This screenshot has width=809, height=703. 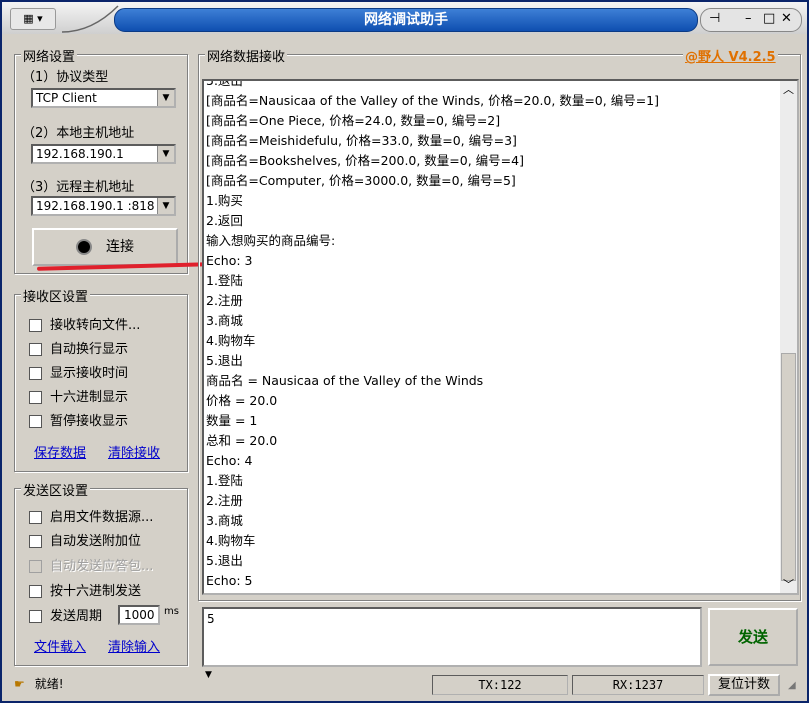 I want to click on record-dot-icon, so click(x=84, y=247).